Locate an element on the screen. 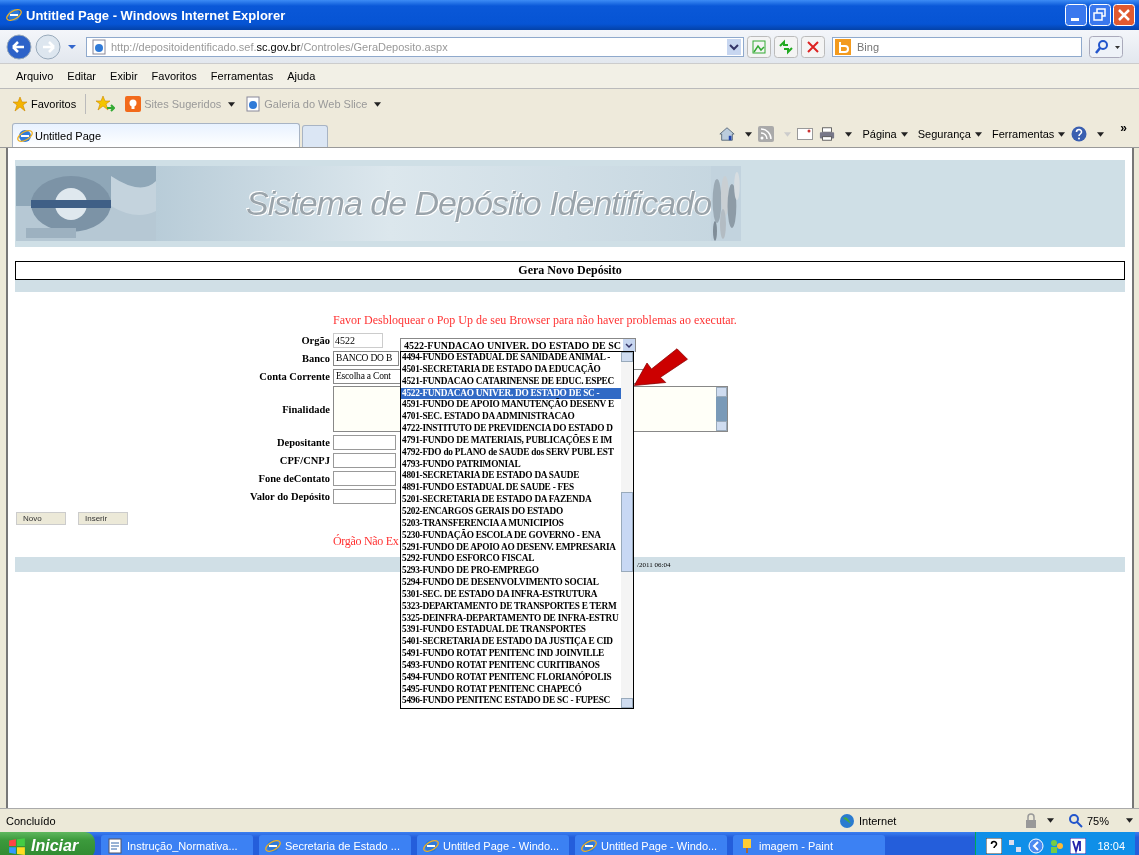 The width and height of the screenshot is (1139, 855). window-title: Untitled Page - Windows Internet Explorer is located at coordinates (156, 15).